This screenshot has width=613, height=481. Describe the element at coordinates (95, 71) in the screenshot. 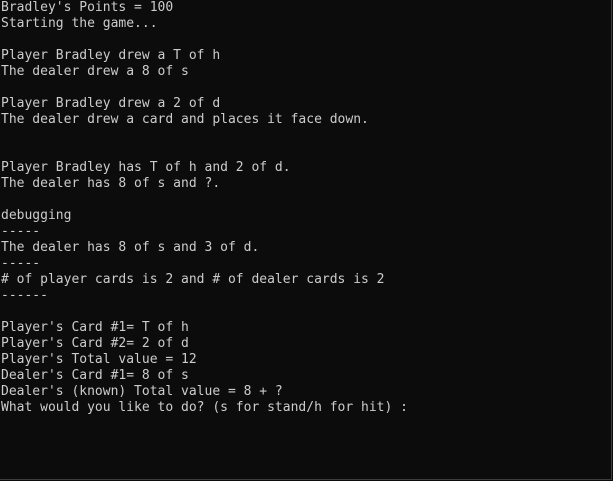

I see `output-line-dealer-draw-1: The dealer drew a 8 of s` at that location.